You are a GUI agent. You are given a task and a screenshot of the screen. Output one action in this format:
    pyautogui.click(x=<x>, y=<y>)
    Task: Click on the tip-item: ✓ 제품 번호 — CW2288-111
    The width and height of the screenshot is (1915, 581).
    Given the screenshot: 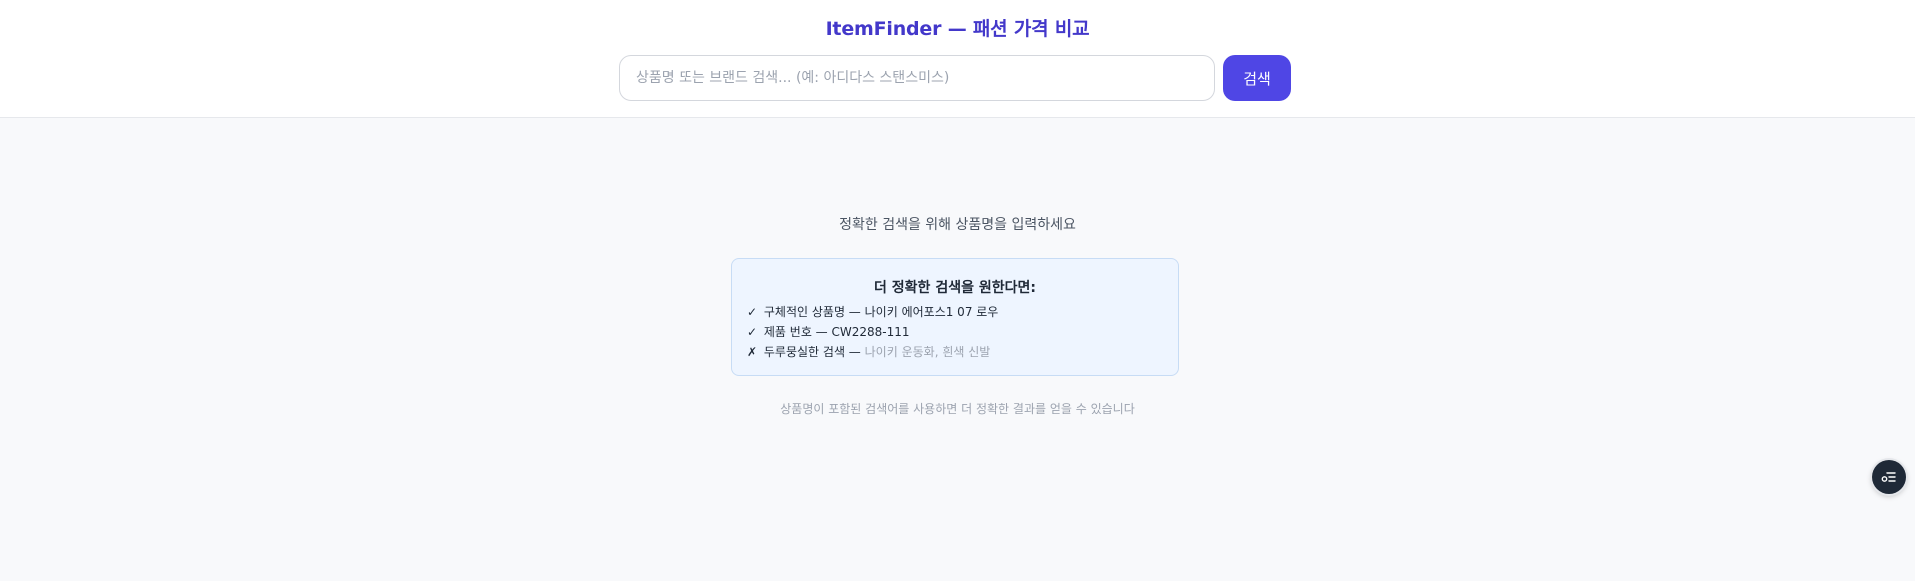 What is the action you would take?
    pyautogui.click(x=828, y=331)
    